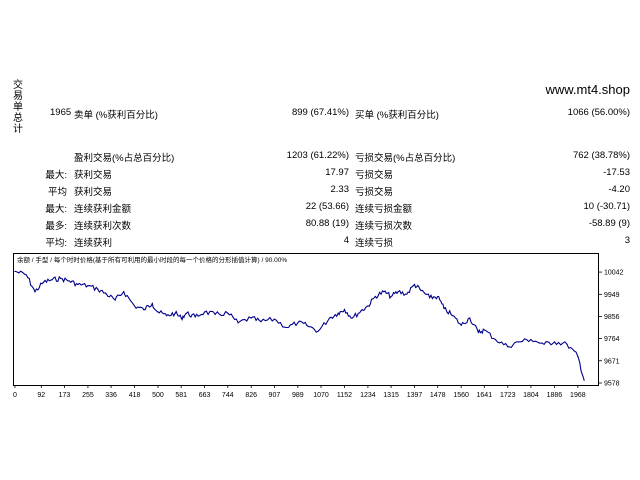 This screenshot has height=480, width=640. Describe the element at coordinates (103, 209) in the screenshot. I see `stat-left-label: 连续获利金额` at that location.